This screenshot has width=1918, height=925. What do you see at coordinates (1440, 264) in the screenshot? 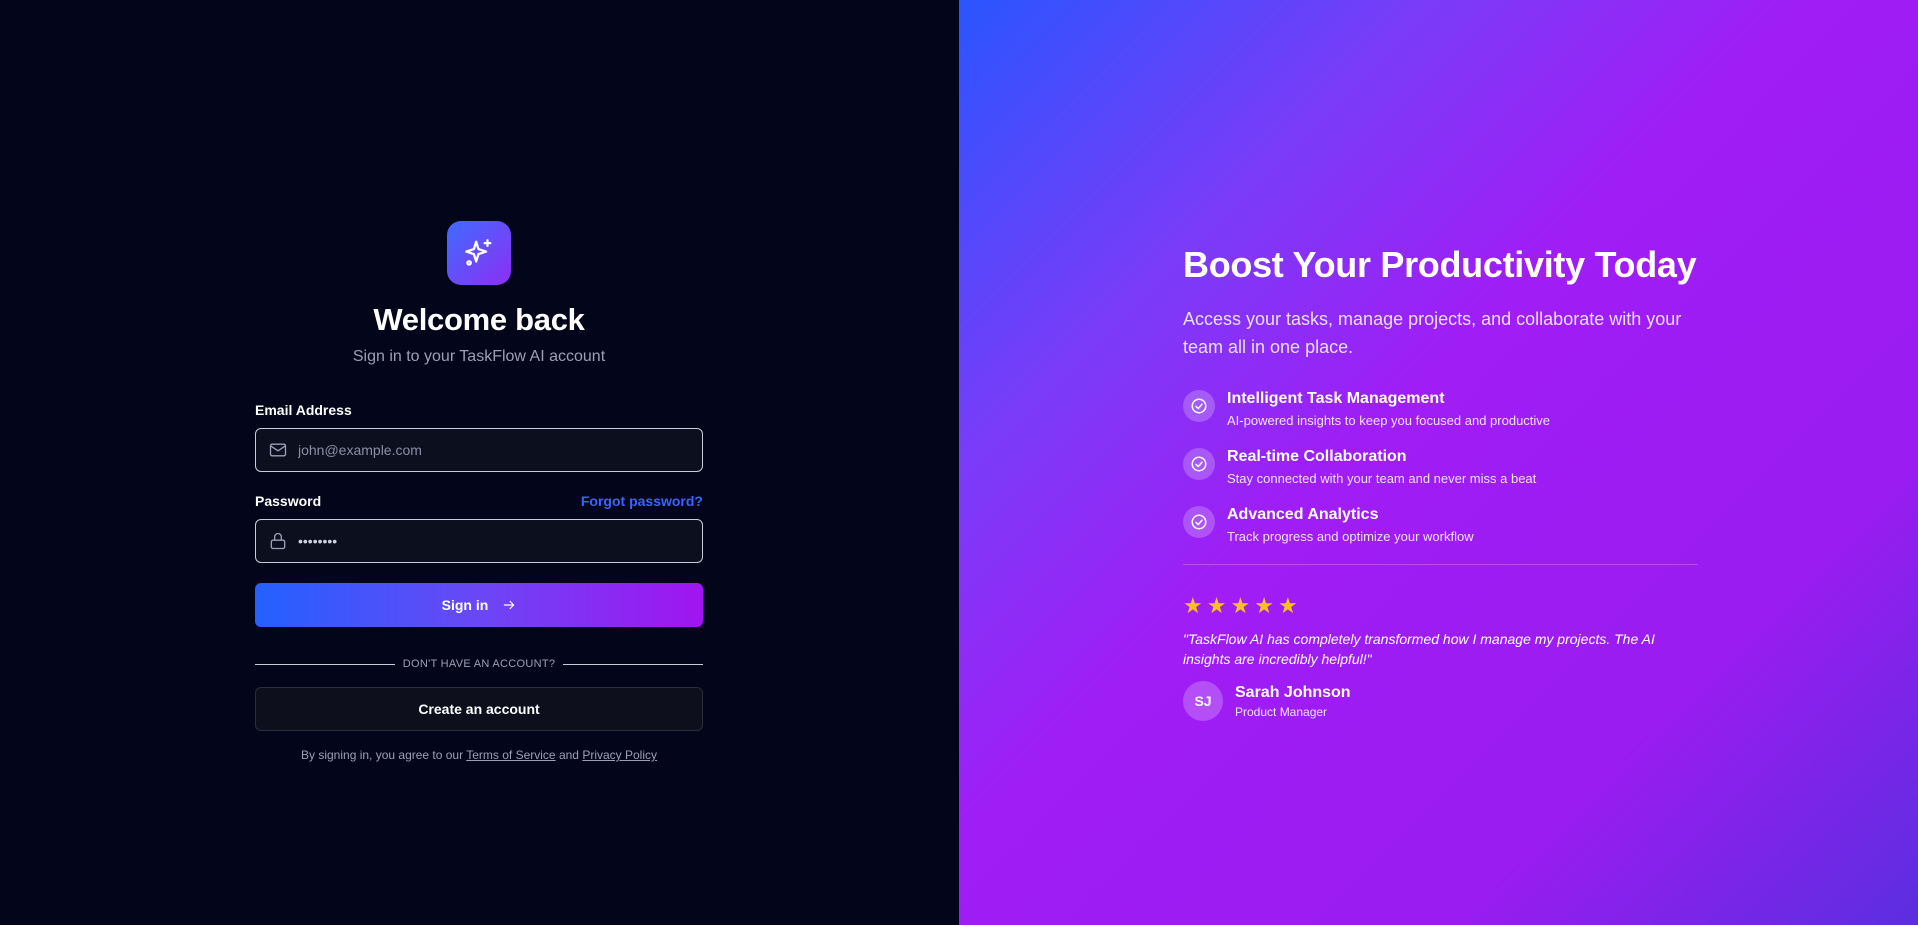
I see `promo-title: Boost Your Productivity Today` at bounding box center [1440, 264].